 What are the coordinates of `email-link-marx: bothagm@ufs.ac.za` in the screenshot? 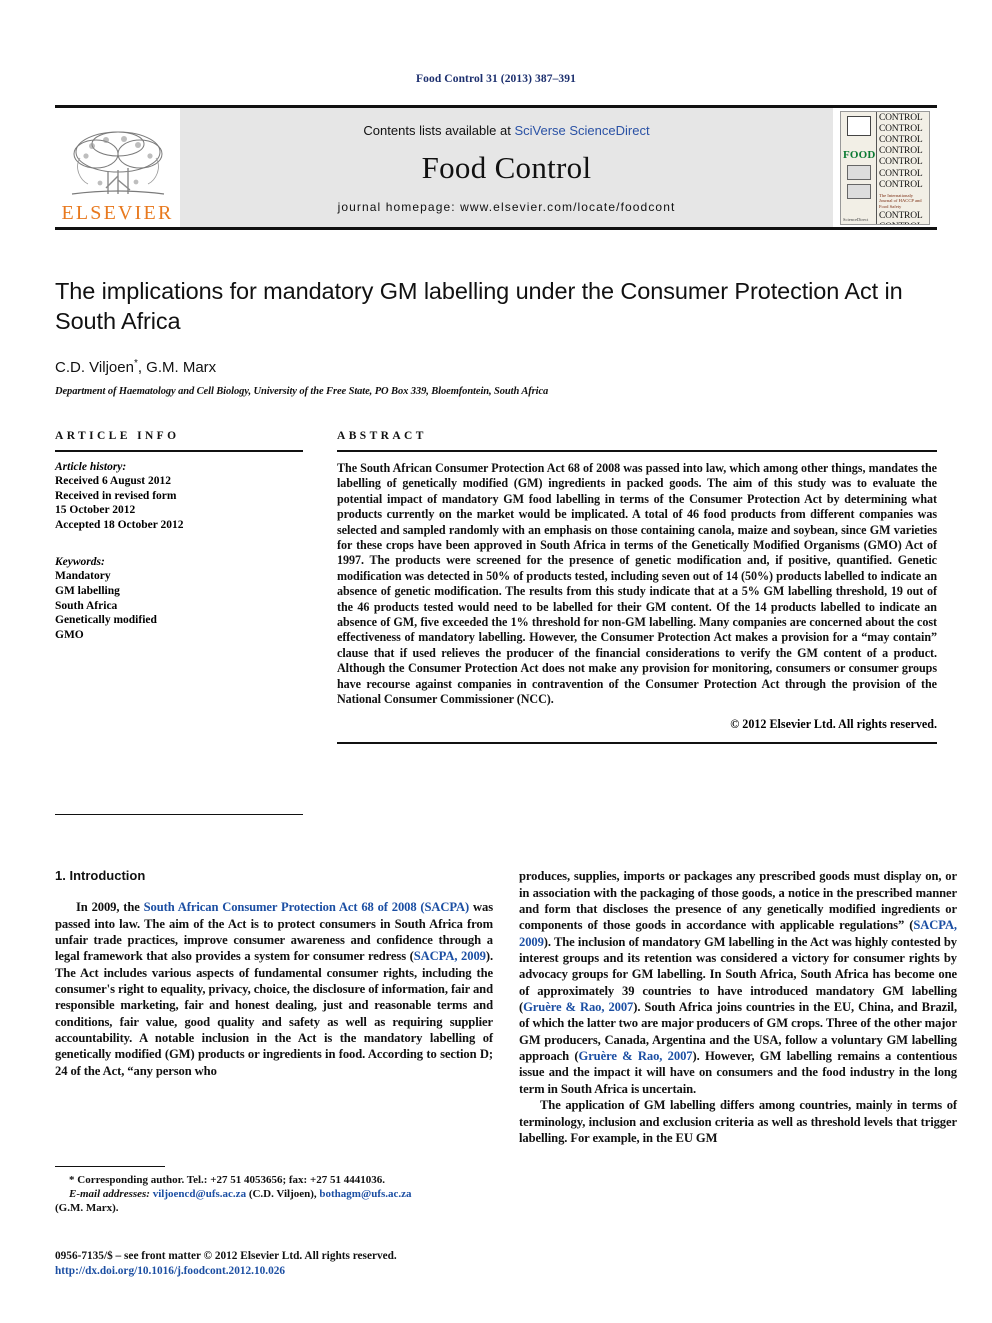 It's located at (365, 1194).